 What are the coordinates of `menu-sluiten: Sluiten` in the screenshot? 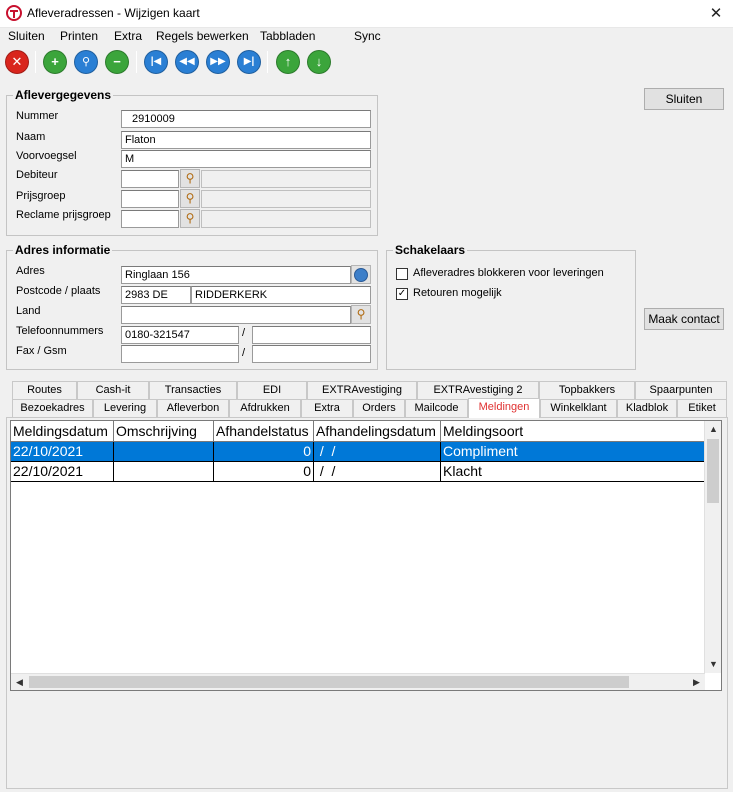 It's located at (26, 36).